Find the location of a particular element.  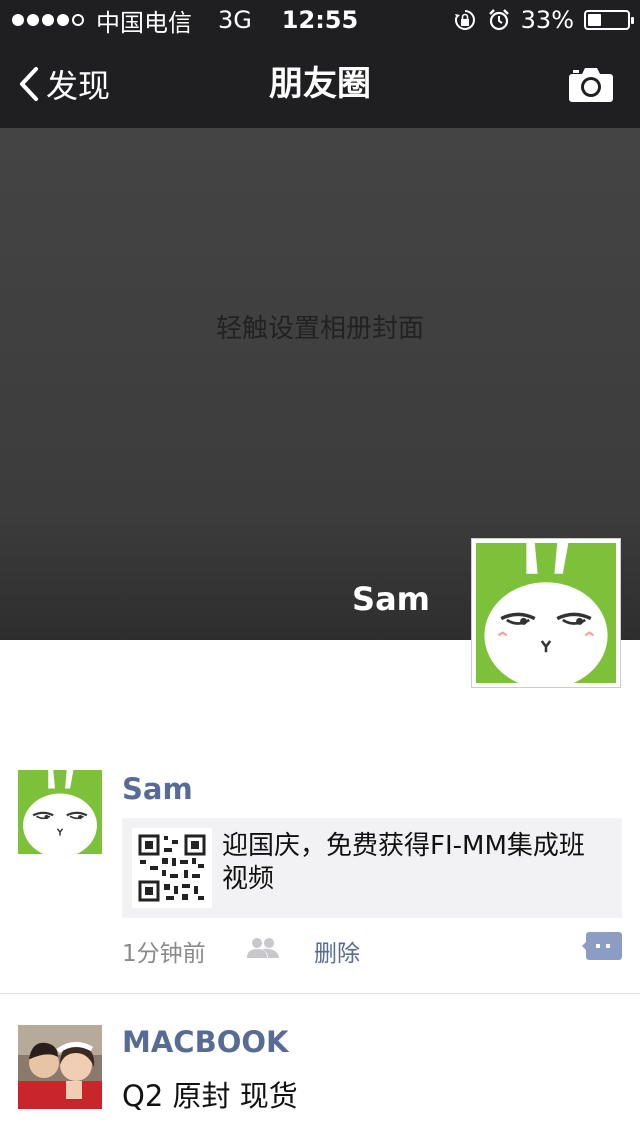

my-avatar is located at coordinates (546, 613).